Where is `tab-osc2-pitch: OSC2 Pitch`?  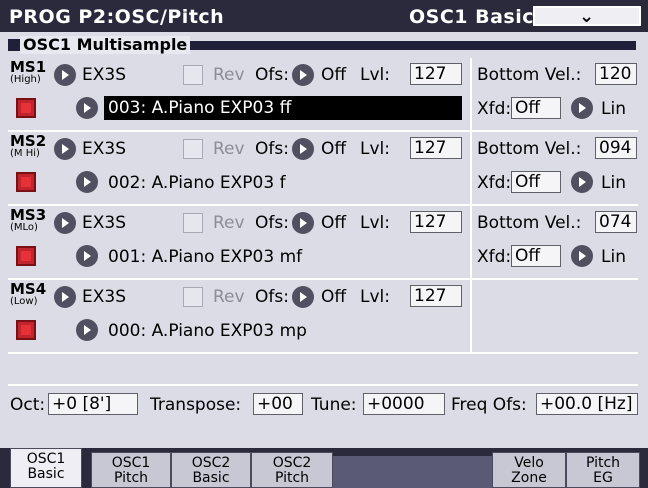 tab-osc2-pitch: OSC2 Pitch is located at coordinates (292, 470).